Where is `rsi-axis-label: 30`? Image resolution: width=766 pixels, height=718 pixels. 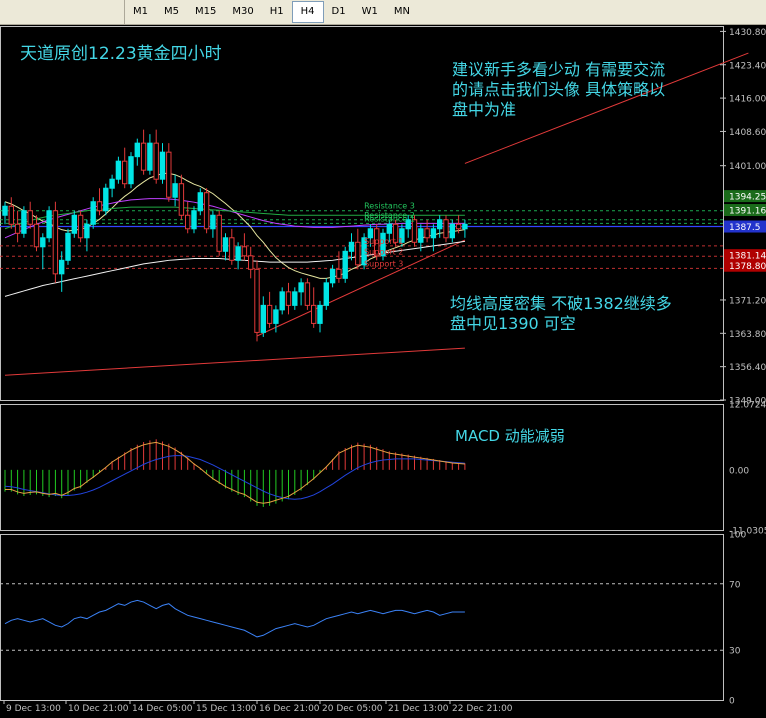
rsi-axis-label: 30 is located at coordinates (735, 652).